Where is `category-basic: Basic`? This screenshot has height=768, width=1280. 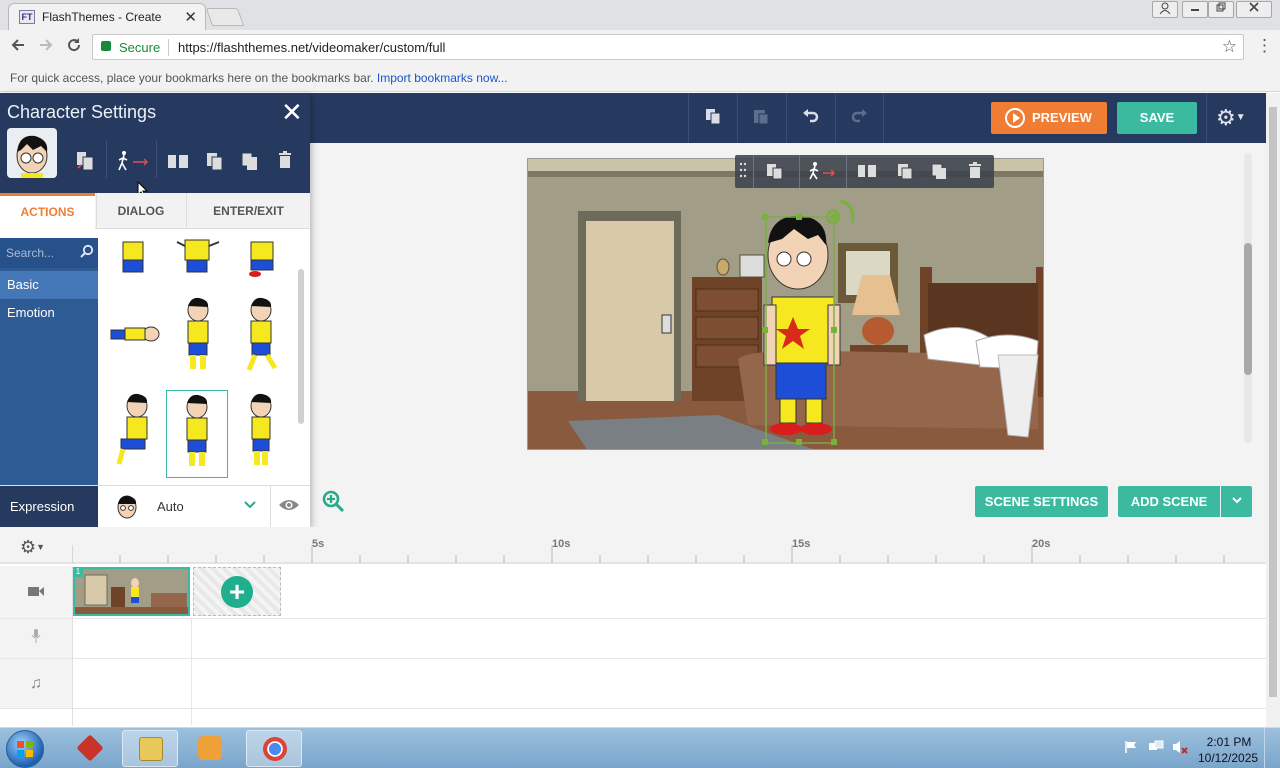 category-basic: Basic is located at coordinates (49, 285).